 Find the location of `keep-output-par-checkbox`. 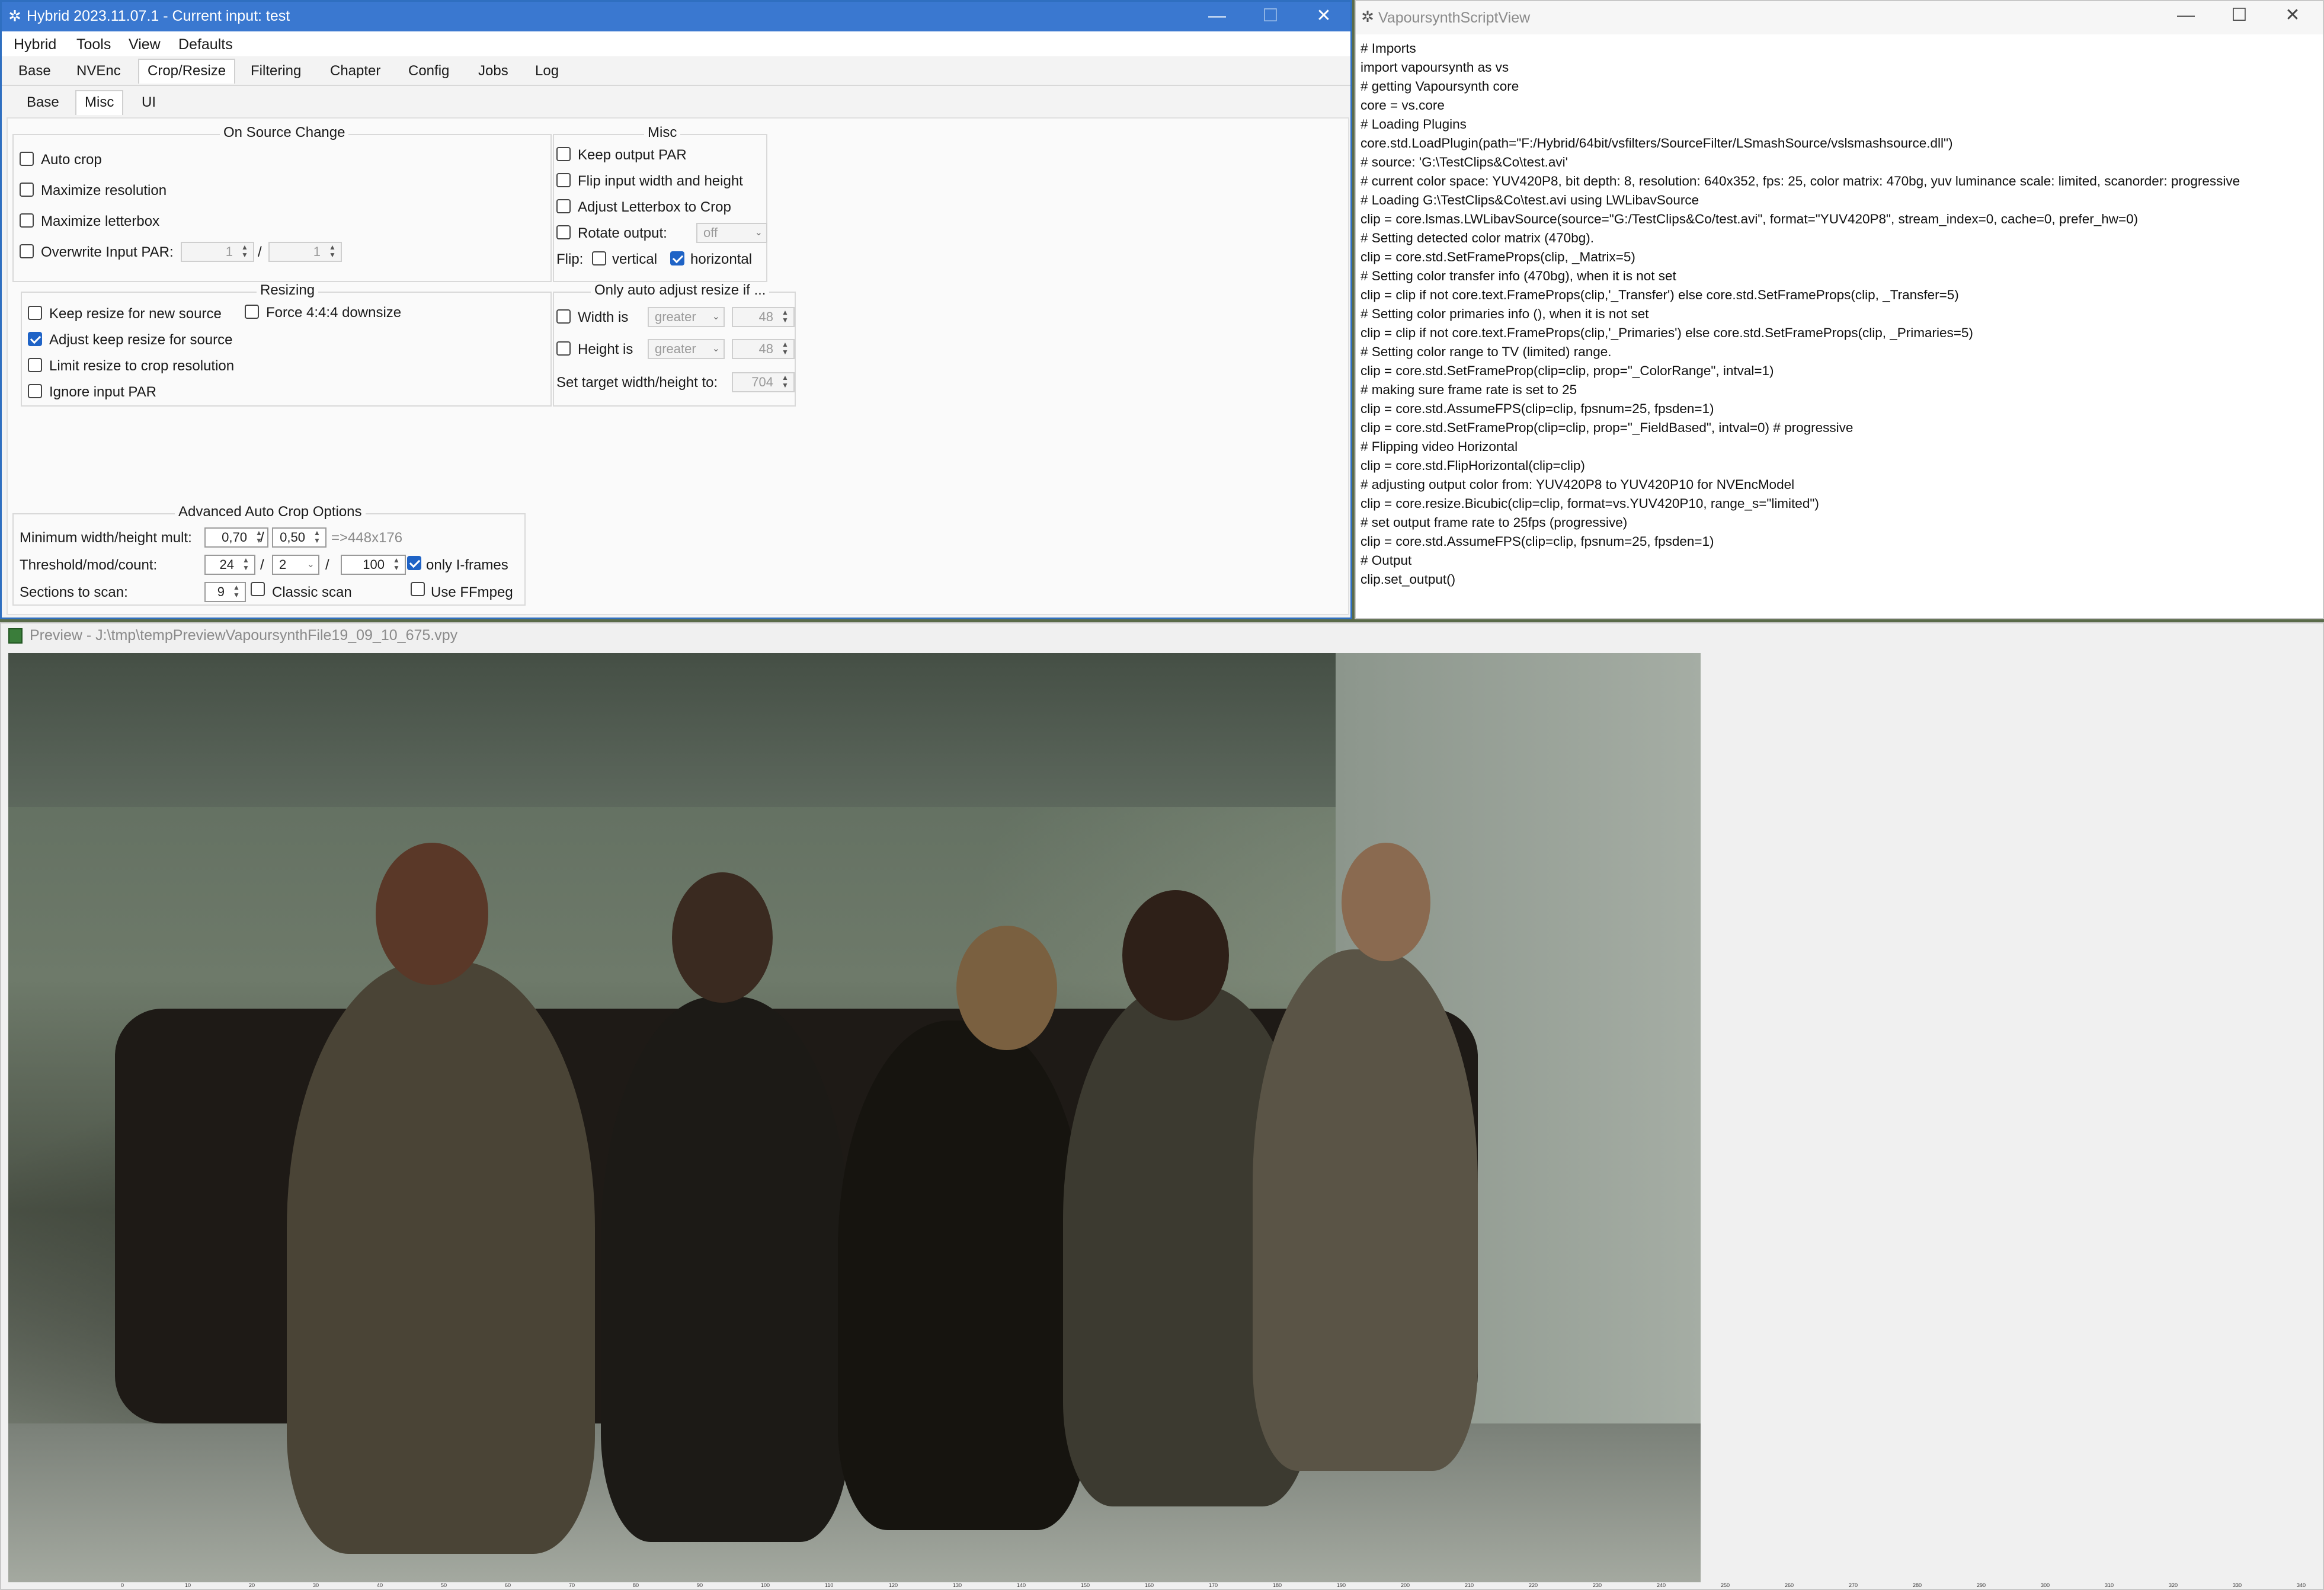

keep-output-par-checkbox is located at coordinates (563, 154).